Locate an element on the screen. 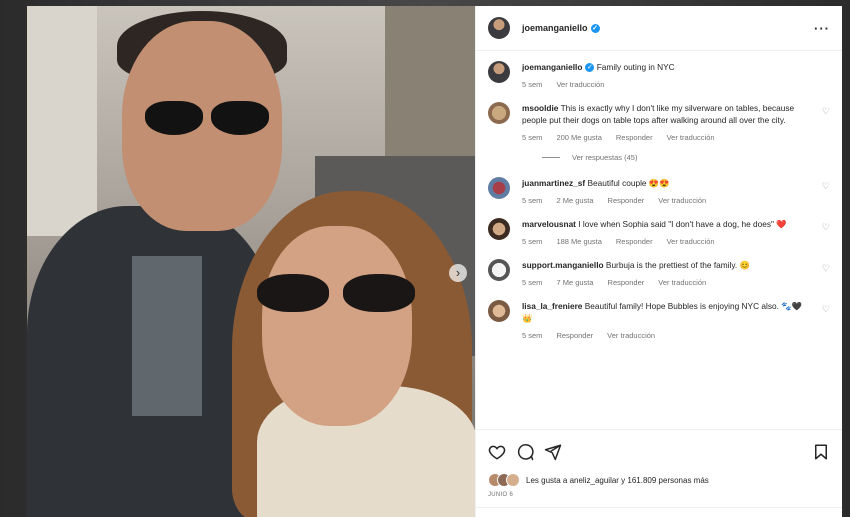 The height and width of the screenshot is (517, 850). caption-username: joemanganiello is located at coordinates (552, 67).